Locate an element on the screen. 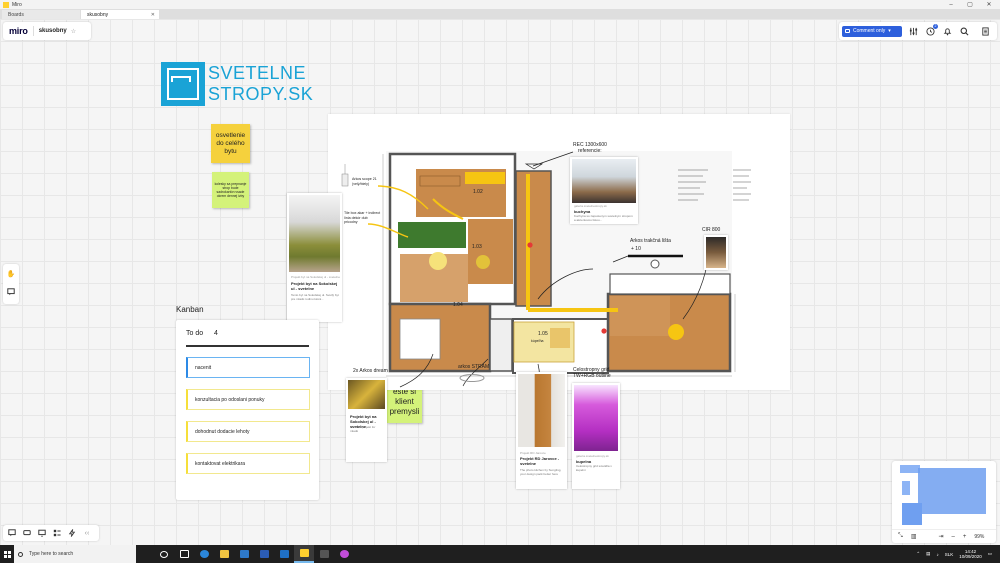 The image size is (1000, 563). card-title: Projekt RD Jarovce - svetelne is located at coordinates (540, 461).